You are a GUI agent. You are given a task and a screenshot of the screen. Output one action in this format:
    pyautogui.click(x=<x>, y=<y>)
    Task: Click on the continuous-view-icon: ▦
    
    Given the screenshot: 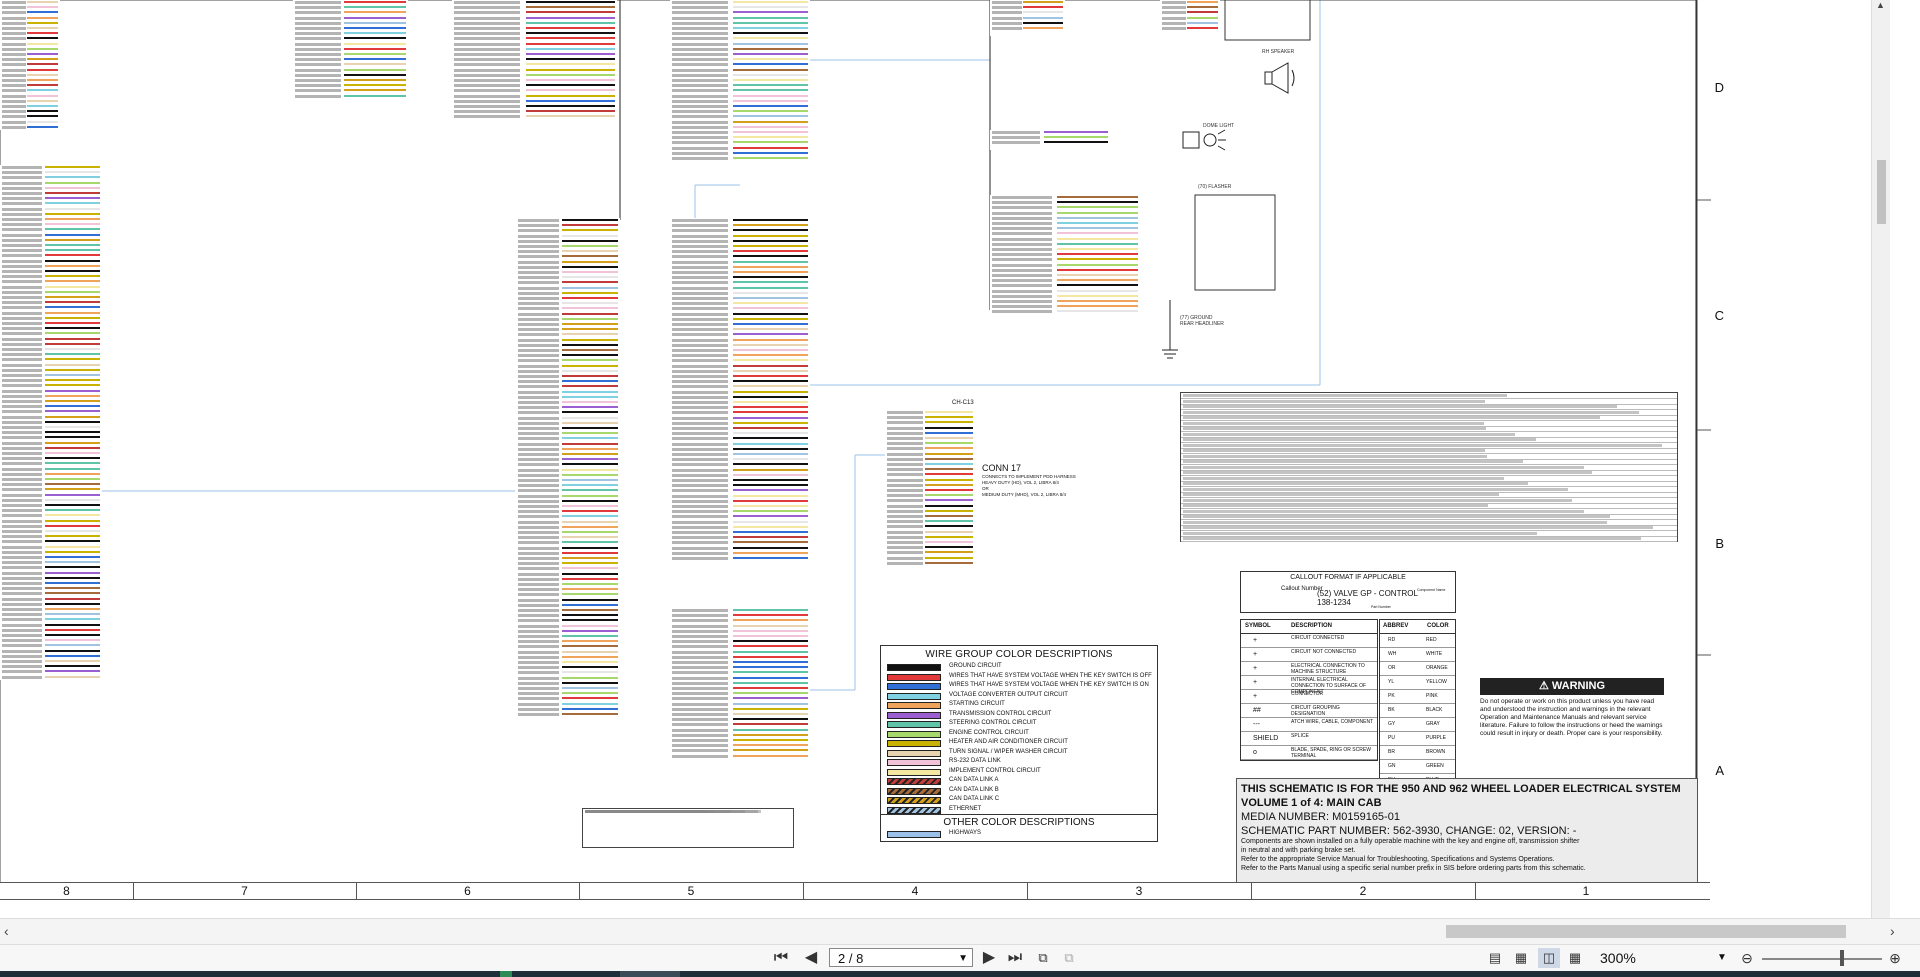 What is the action you would take?
    pyautogui.click(x=1521, y=958)
    